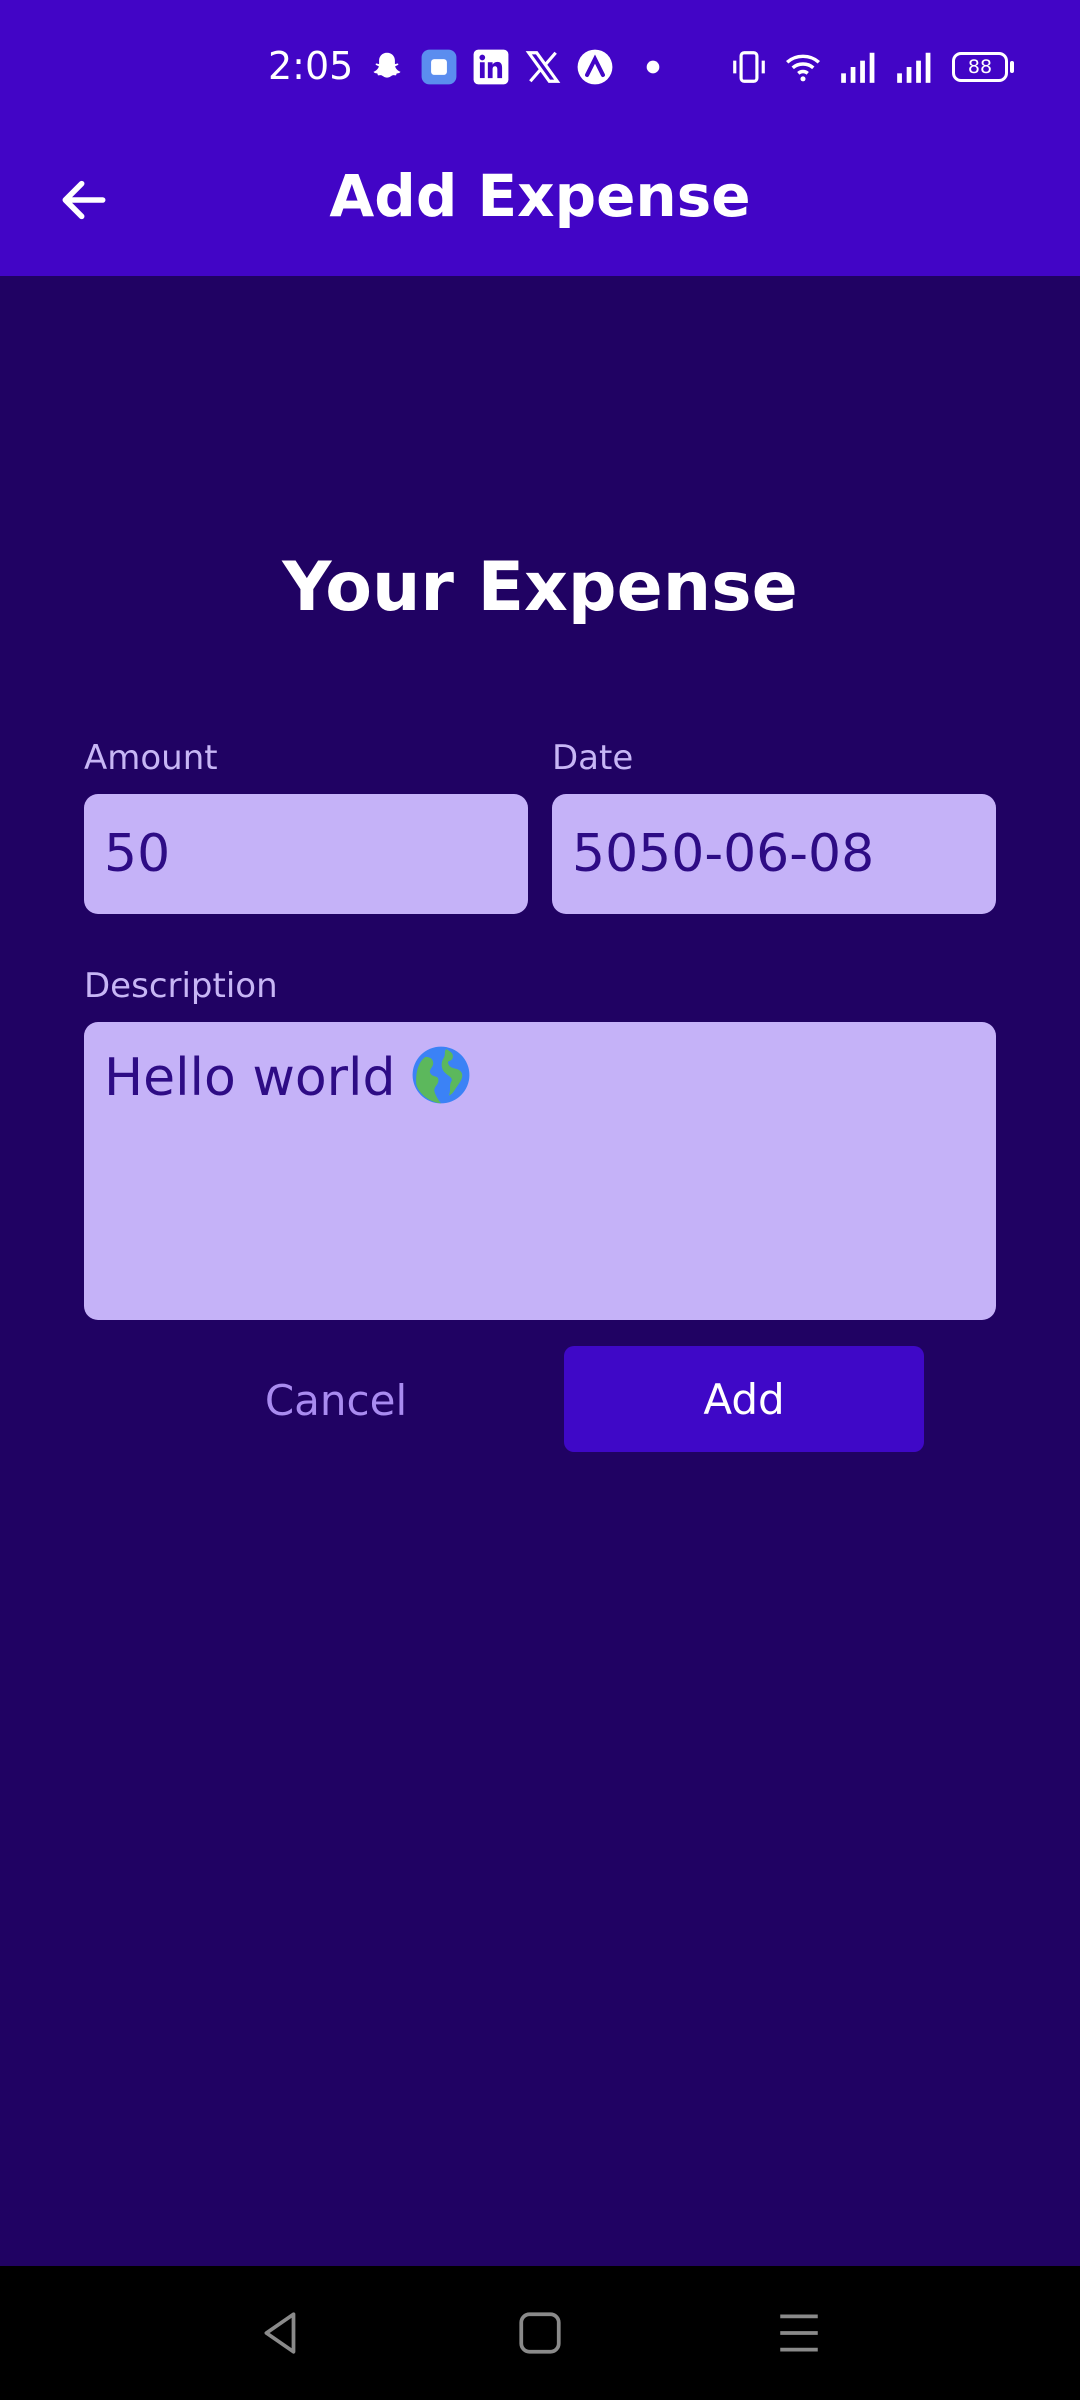  I want to click on globe-icon, so click(440, 1075).